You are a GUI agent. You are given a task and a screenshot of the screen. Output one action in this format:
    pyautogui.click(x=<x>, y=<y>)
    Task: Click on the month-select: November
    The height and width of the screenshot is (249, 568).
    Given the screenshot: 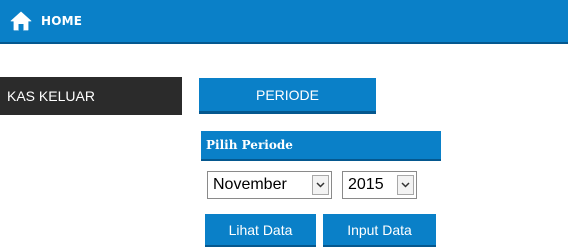 What is the action you would take?
    pyautogui.click(x=269, y=185)
    